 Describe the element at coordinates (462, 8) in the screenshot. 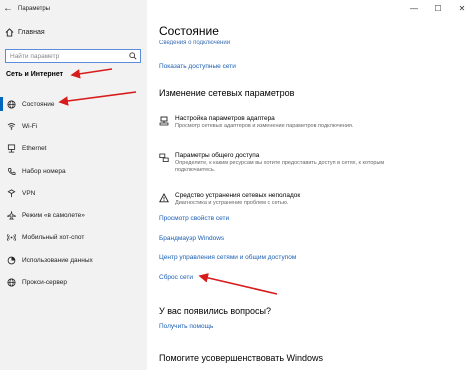

I see `close-button: ✕` at that location.